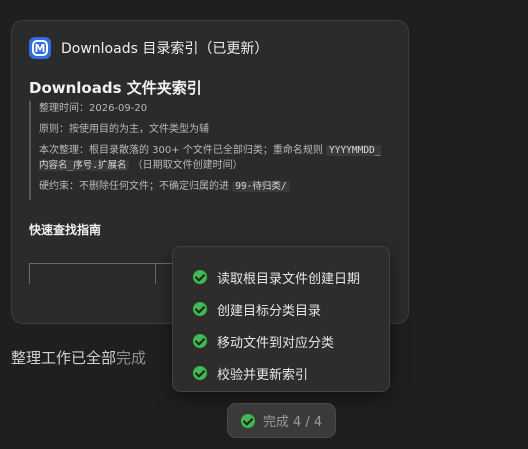 Image resolution: width=528 pixels, height=449 pixels. What do you see at coordinates (165, 49) in the screenshot?
I see `card-title: Downloads 目录索引（已更新）` at bounding box center [165, 49].